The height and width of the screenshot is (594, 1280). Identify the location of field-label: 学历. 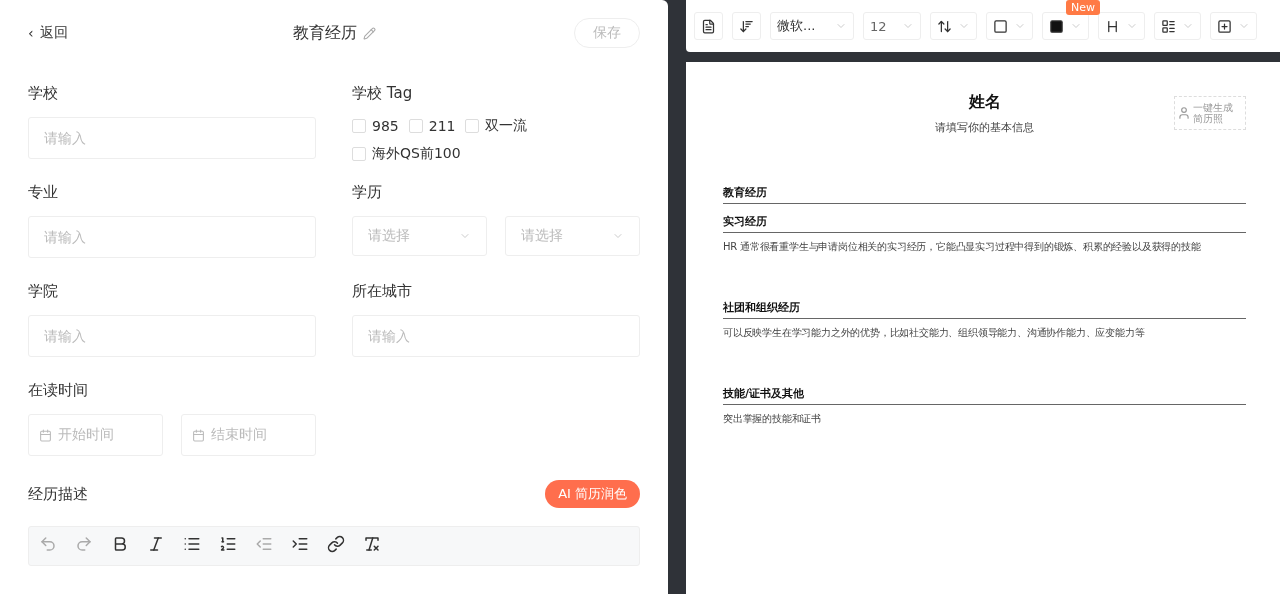
(367, 192).